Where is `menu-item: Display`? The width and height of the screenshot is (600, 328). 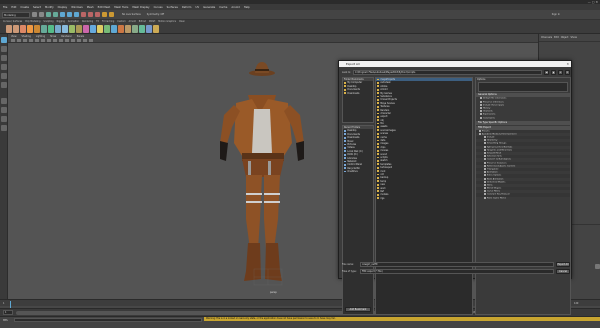
menu-item: Display is located at coordinates (63, 7).